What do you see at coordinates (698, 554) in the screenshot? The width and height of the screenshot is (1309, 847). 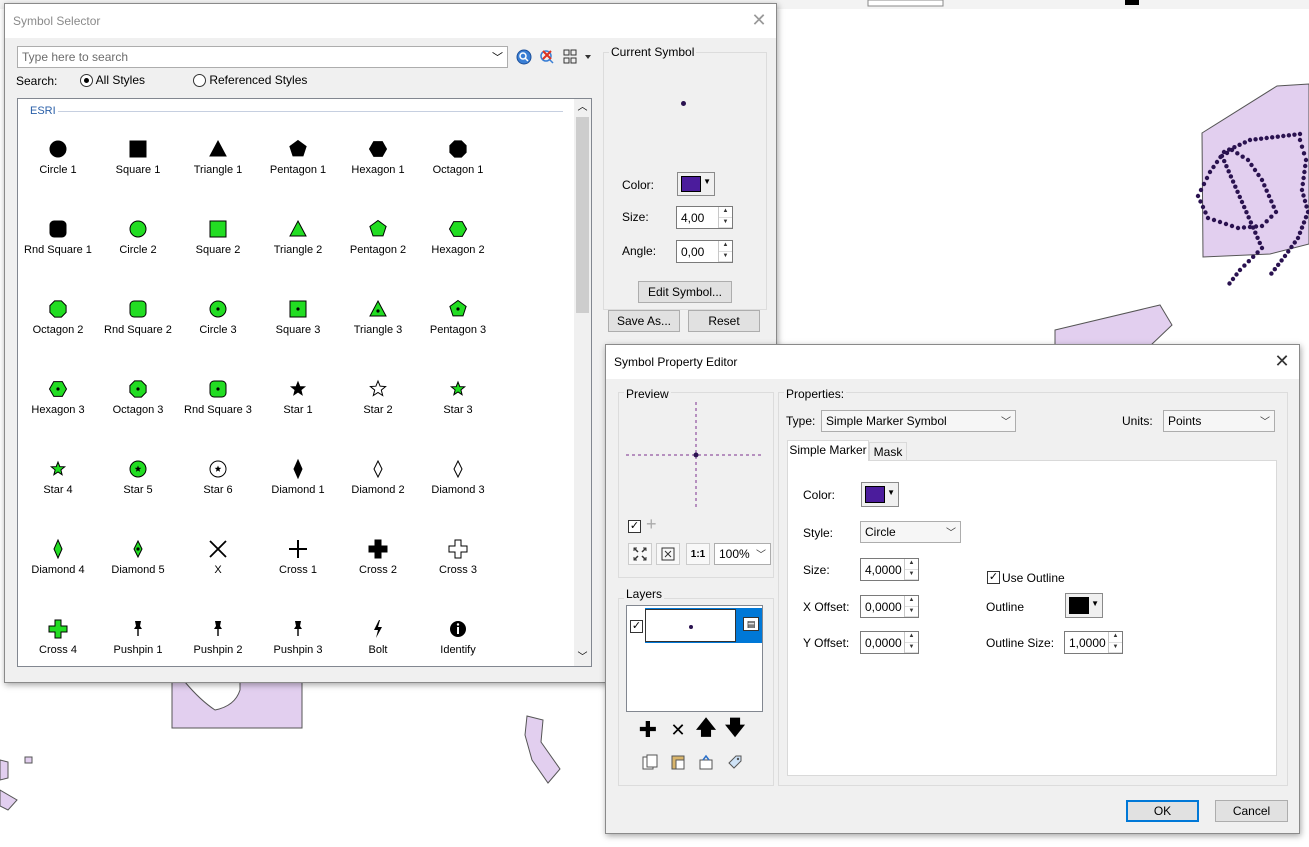 I see `actual-size-icon: 1:1` at bounding box center [698, 554].